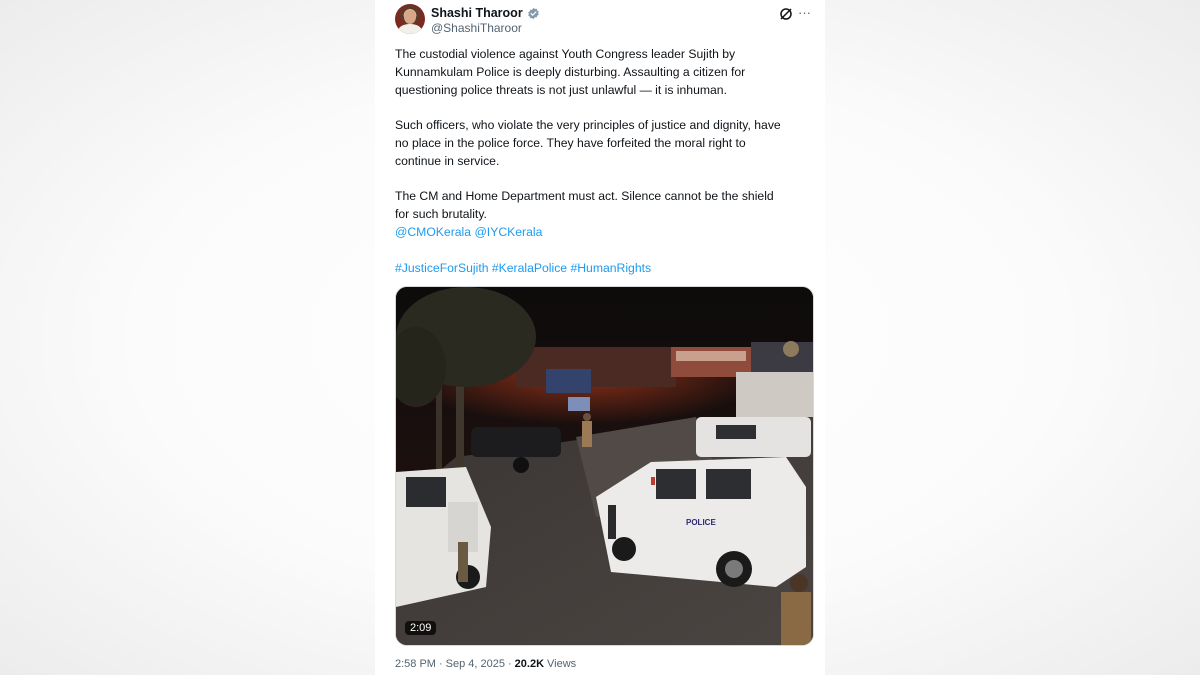  I want to click on views-count: 20.2K, so click(529, 664).